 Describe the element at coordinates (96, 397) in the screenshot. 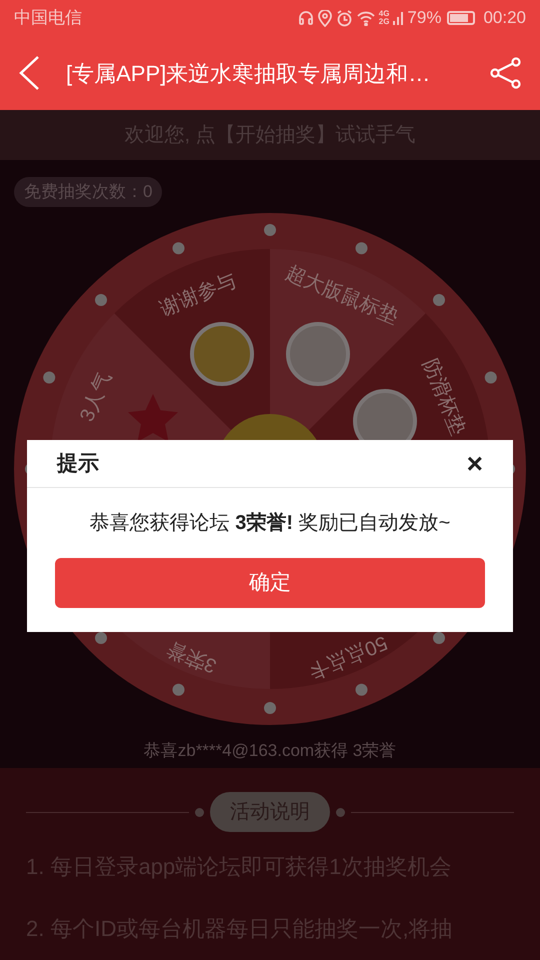

I see `prize-label: 3人气` at that location.